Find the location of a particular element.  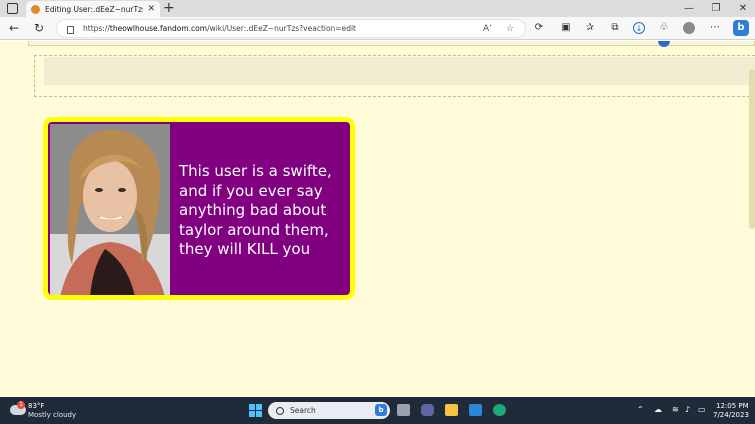

userbox-image is located at coordinates (110, 209).